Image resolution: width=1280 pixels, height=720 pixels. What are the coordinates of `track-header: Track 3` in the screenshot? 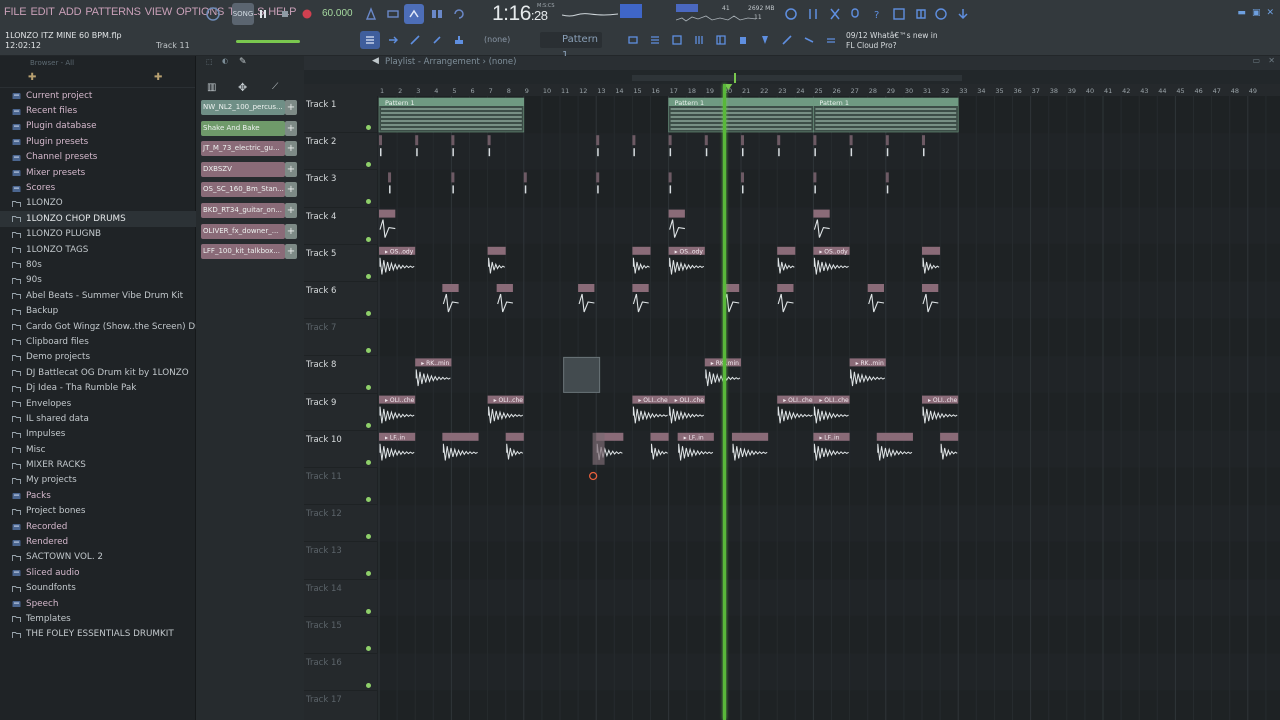 It's located at (340, 189).